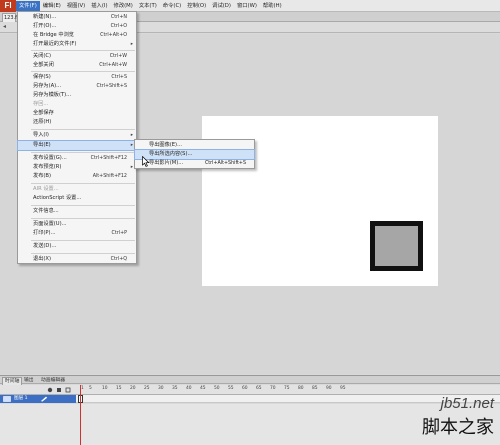 Image resolution: width=500 pixels, height=445 pixels. What do you see at coordinates (119, 388) in the screenshot?
I see `ruler-tick: 15` at bounding box center [119, 388].